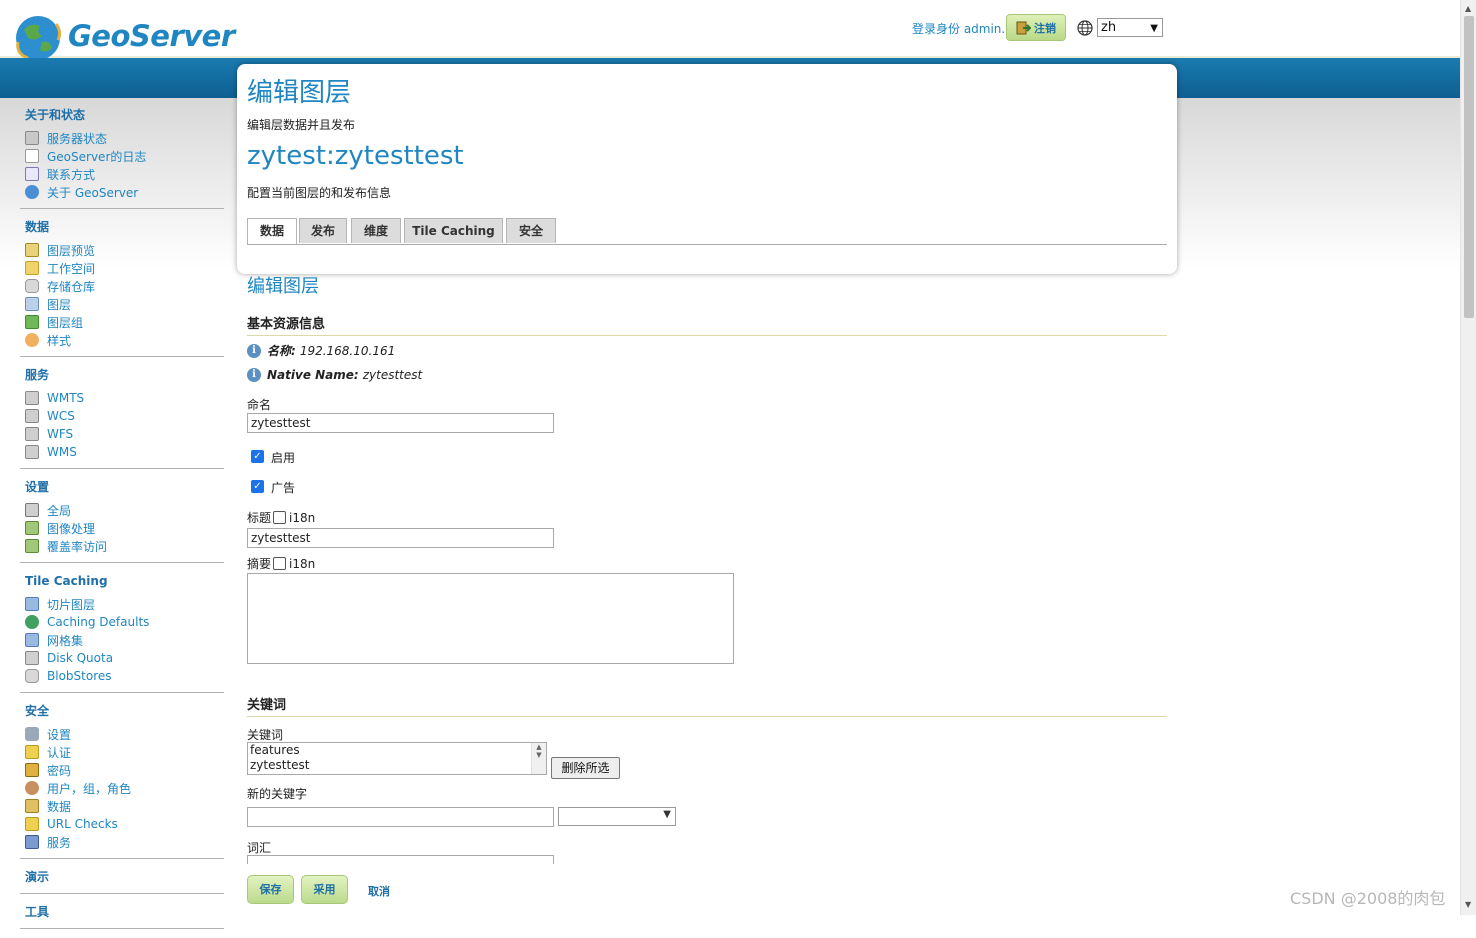  Describe the element at coordinates (124, 322) in the screenshot. I see `sidebar-item: 图层组` at that location.